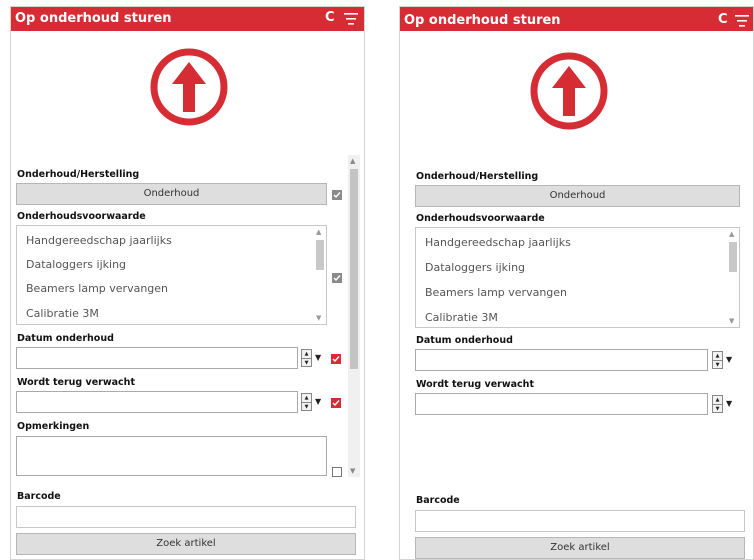 This screenshot has height=560, width=754. I want to click on form-scrollbar: ▲ ▼, so click(354, 316).